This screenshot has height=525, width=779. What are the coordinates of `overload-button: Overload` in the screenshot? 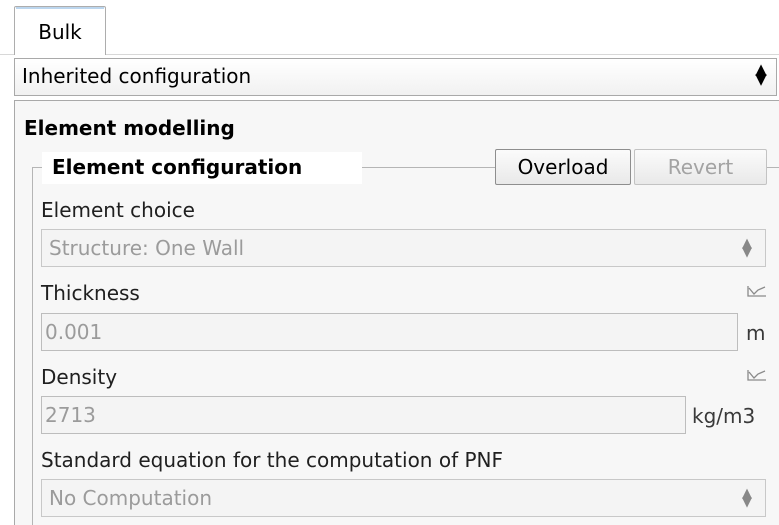 It's located at (563, 167).